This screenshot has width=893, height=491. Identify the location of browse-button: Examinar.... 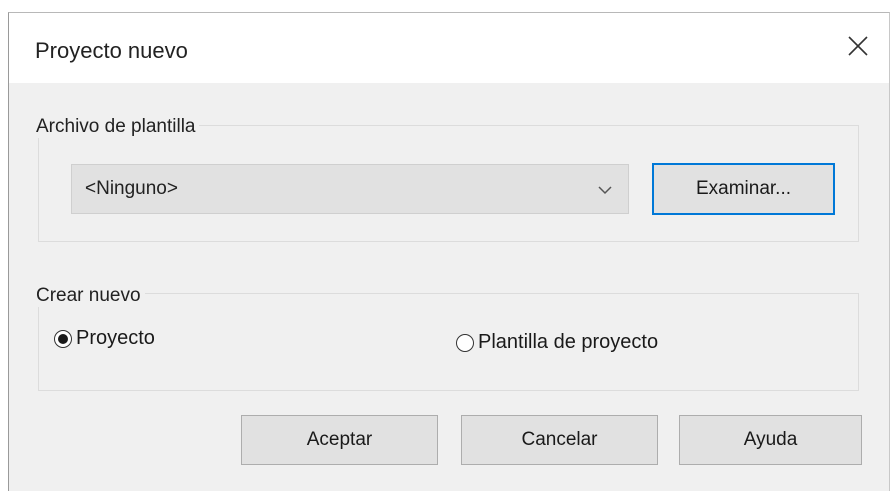
(743, 189).